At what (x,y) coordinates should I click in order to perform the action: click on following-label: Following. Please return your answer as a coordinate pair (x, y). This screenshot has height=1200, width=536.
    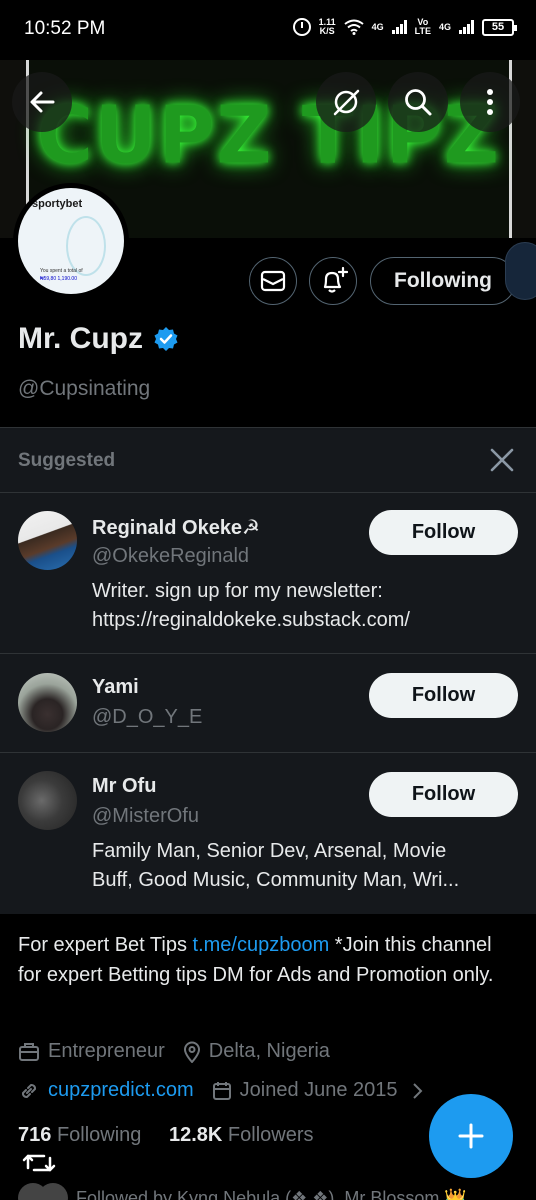
    Looking at the image, I should click on (99, 1135).